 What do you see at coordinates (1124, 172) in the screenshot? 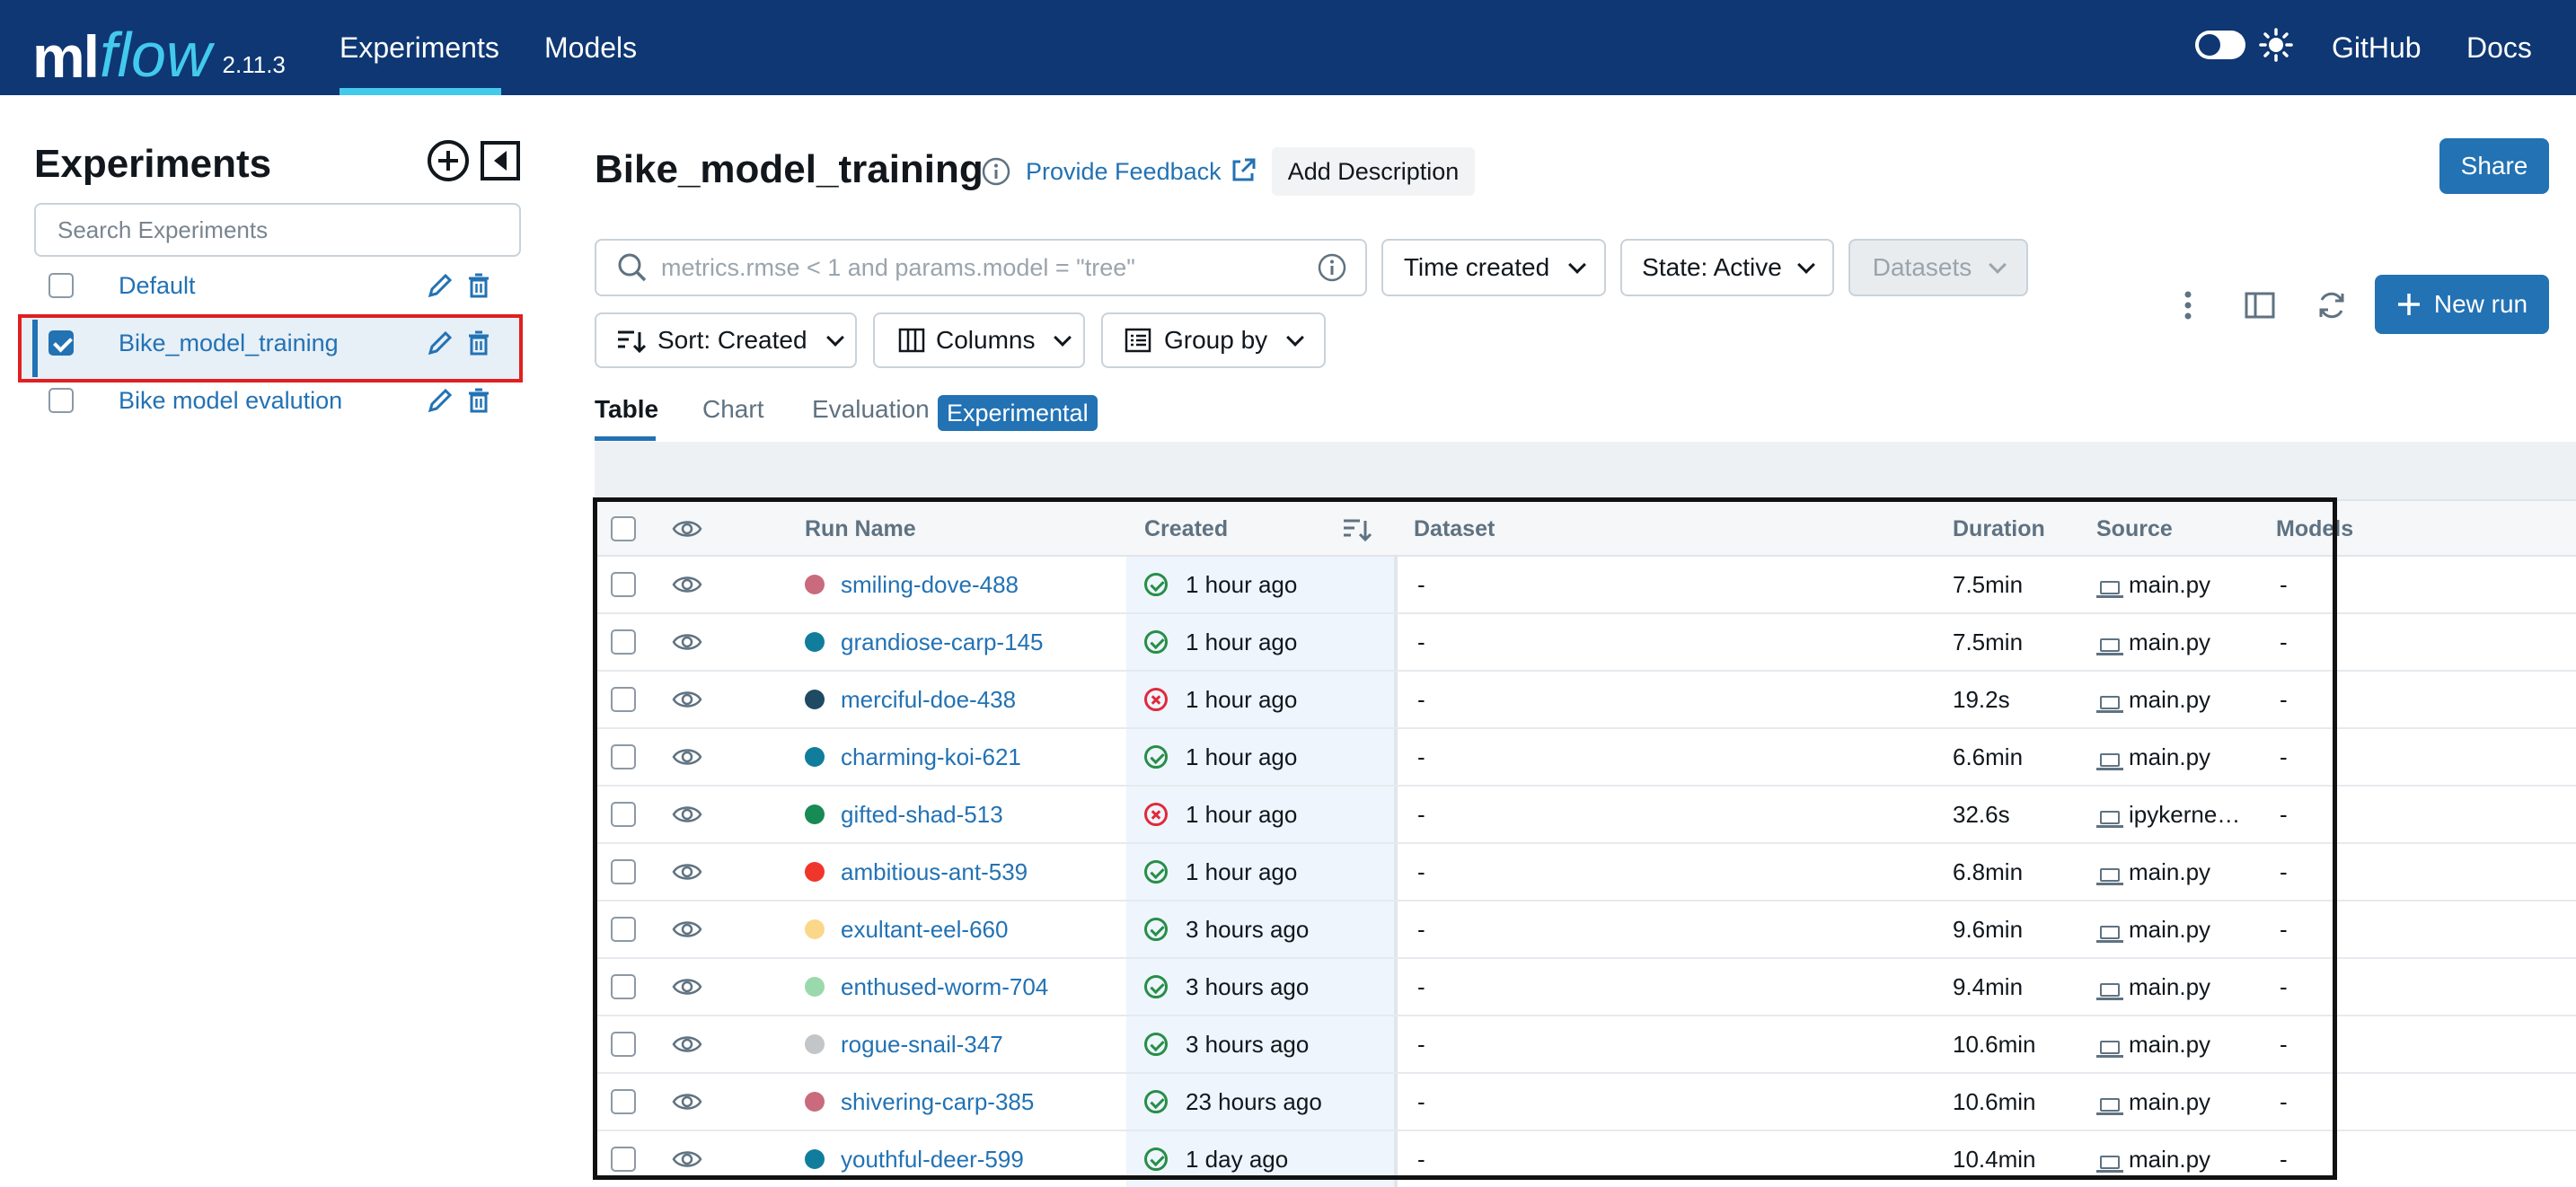
I see `provide-feedback-link: Provide Feedback` at bounding box center [1124, 172].